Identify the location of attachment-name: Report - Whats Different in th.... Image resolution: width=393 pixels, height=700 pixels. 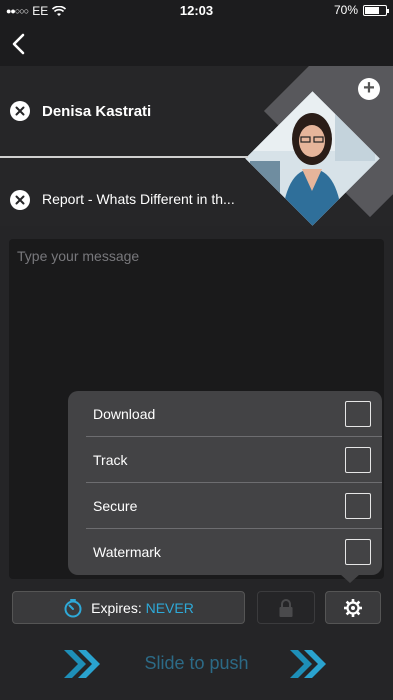
(138, 199).